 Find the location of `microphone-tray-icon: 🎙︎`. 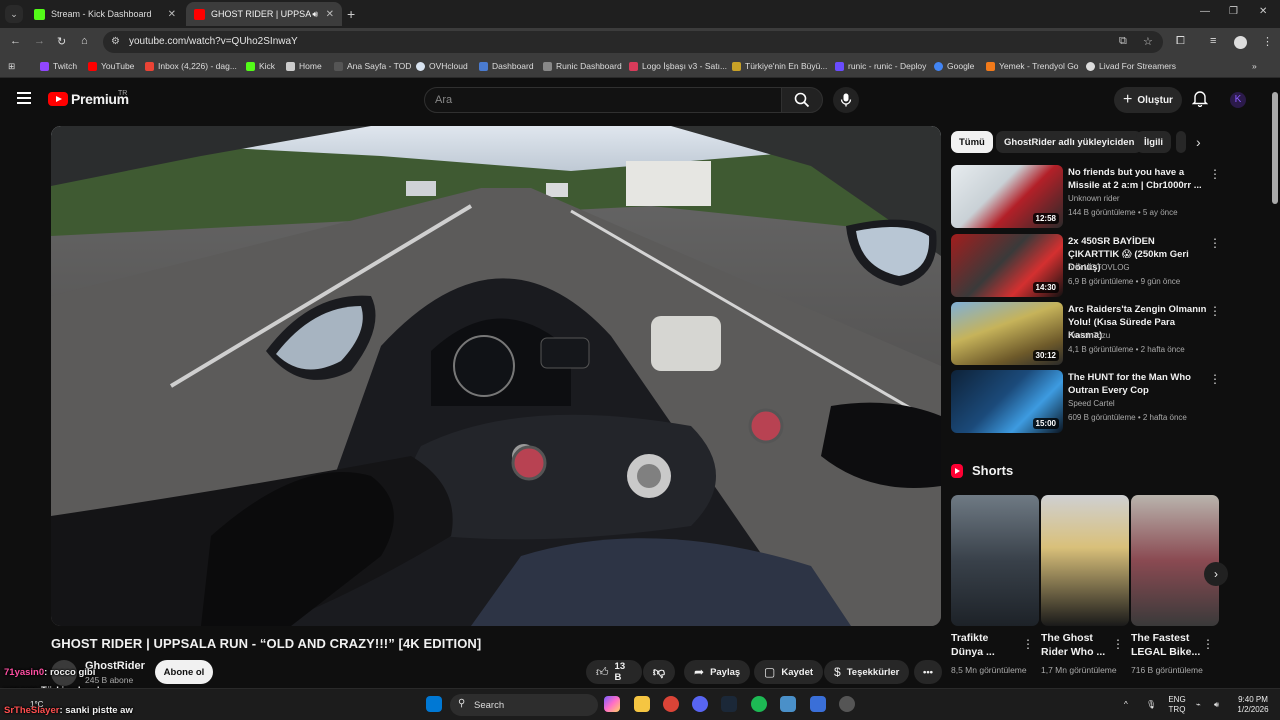

microphone-tray-icon: 🎙︎ is located at coordinates (1151, 705).